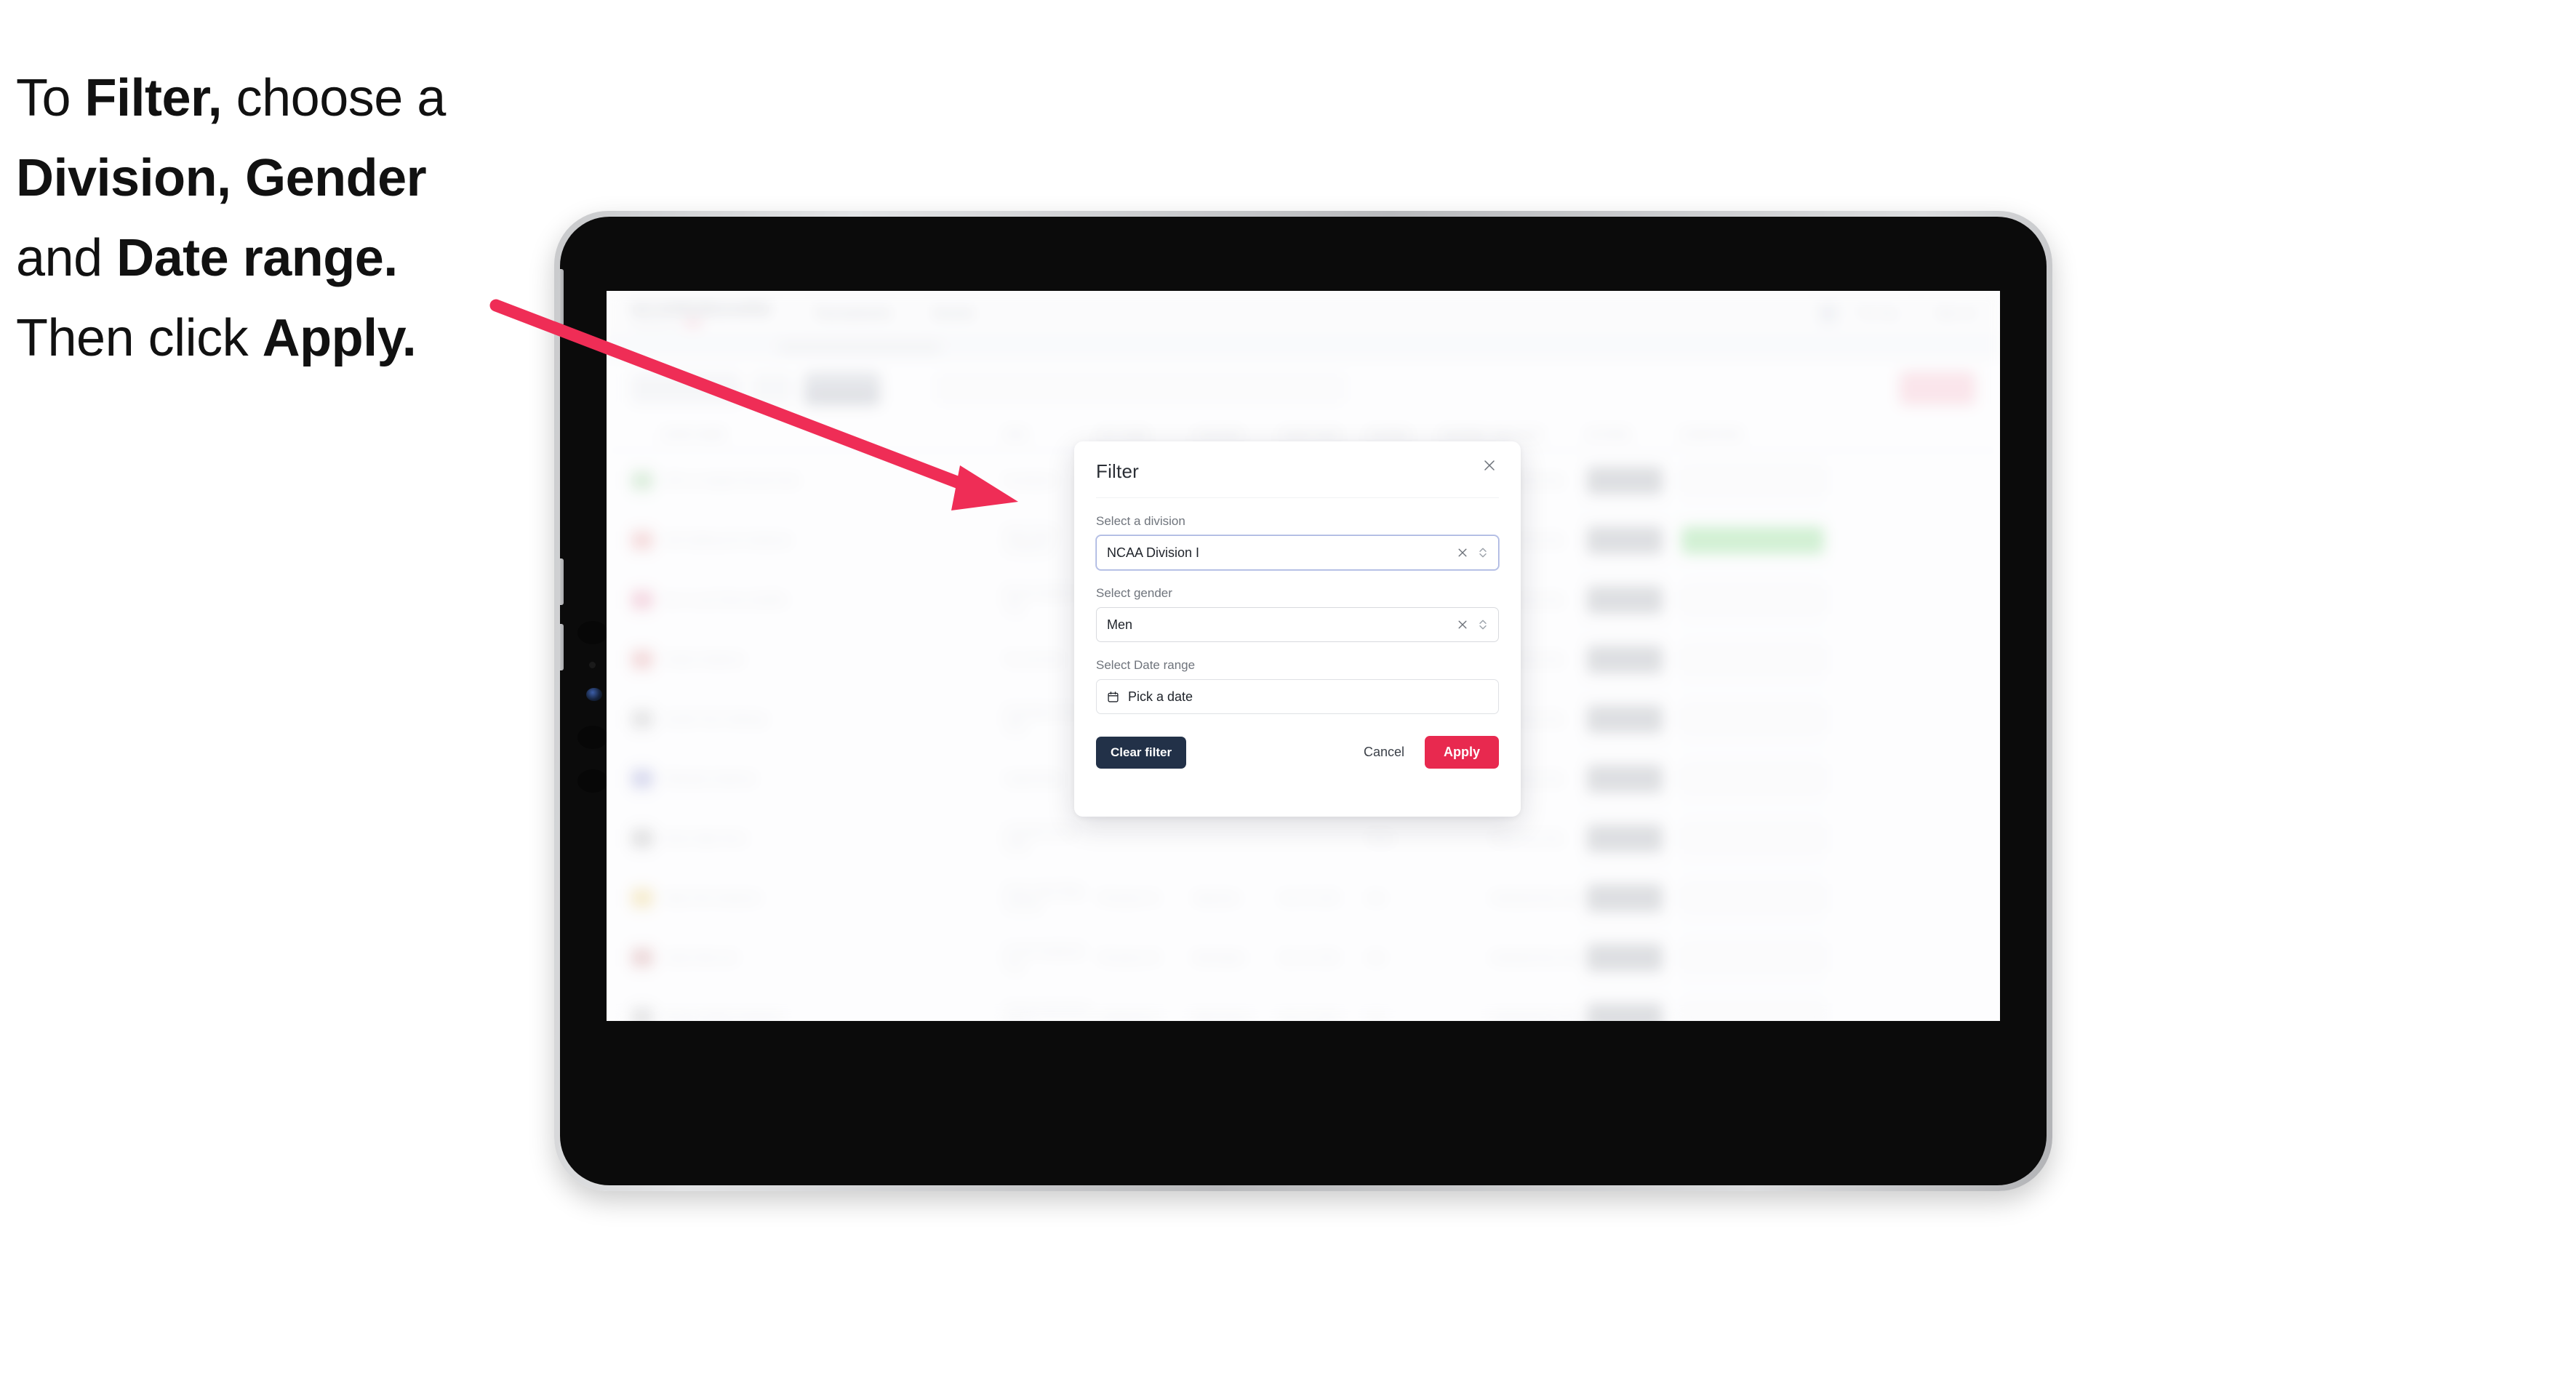 This screenshot has width=2576, height=1386. I want to click on instruction-line-4: Then click Apply., so click(285, 338).